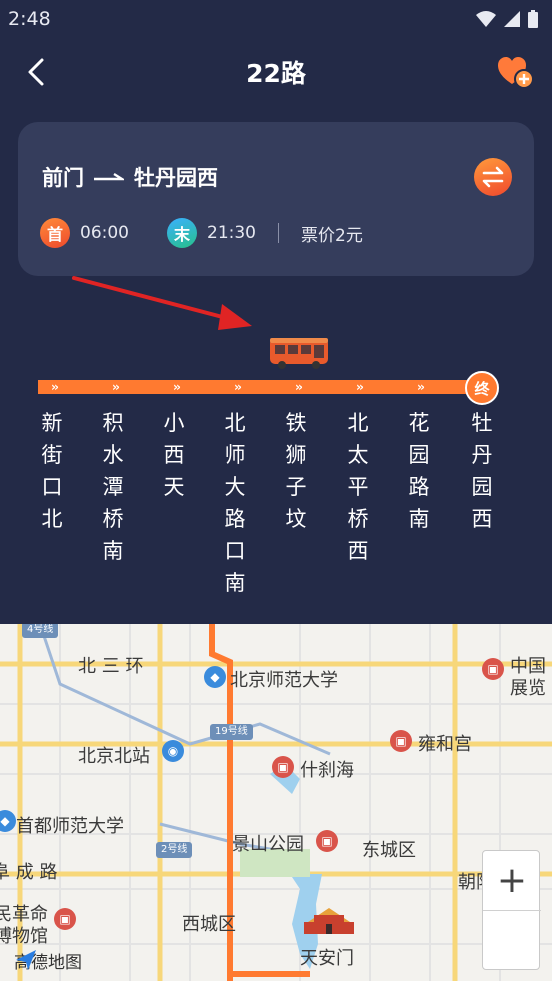  What do you see at coordinates (174, 455) in the screenshot?
I see `station-item: 小西天` at bounding box center [174, 455].